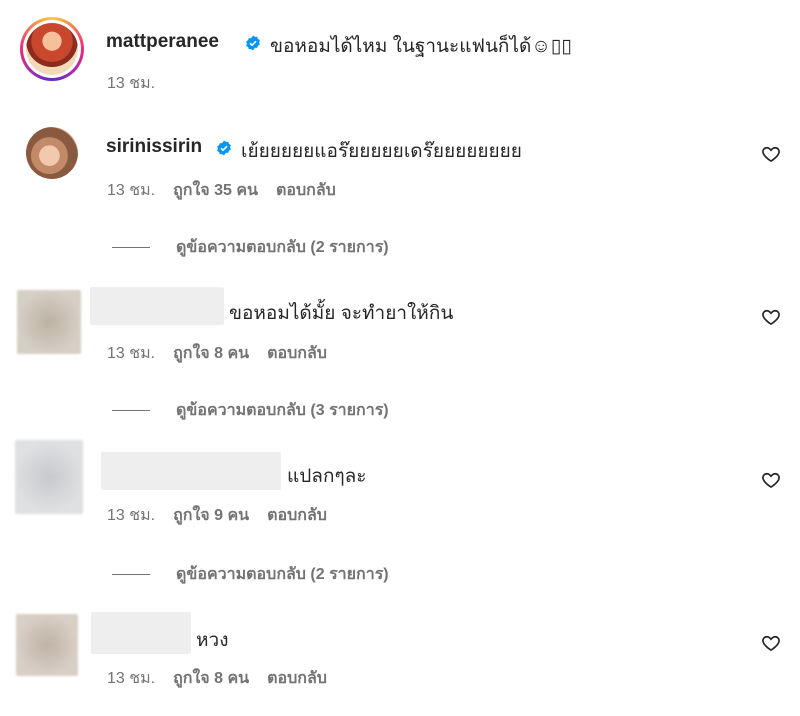 The image size is (800, 716). What do you see at coordinates (212, 640) in the screenshot?
I see `comment-text: หวง` at bounding box center [212, 640].